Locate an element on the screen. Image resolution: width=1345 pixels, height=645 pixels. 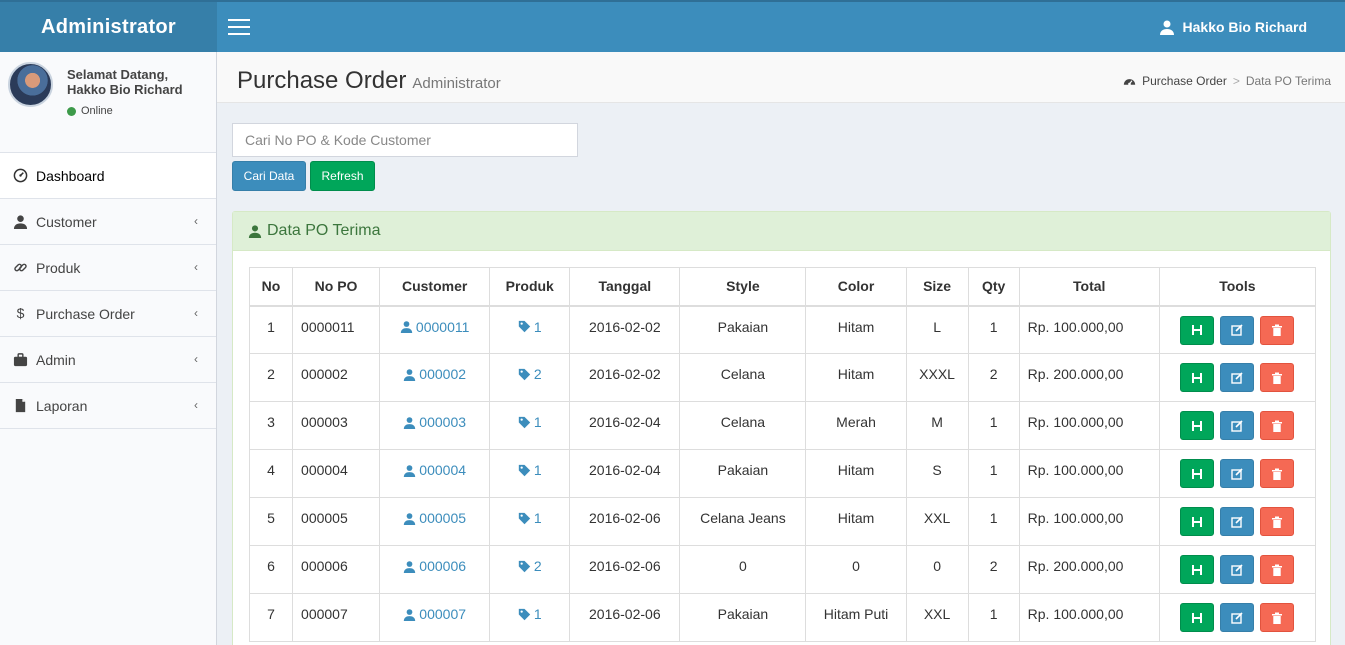
cell-no: 6 is located at coordinates (271, 569).